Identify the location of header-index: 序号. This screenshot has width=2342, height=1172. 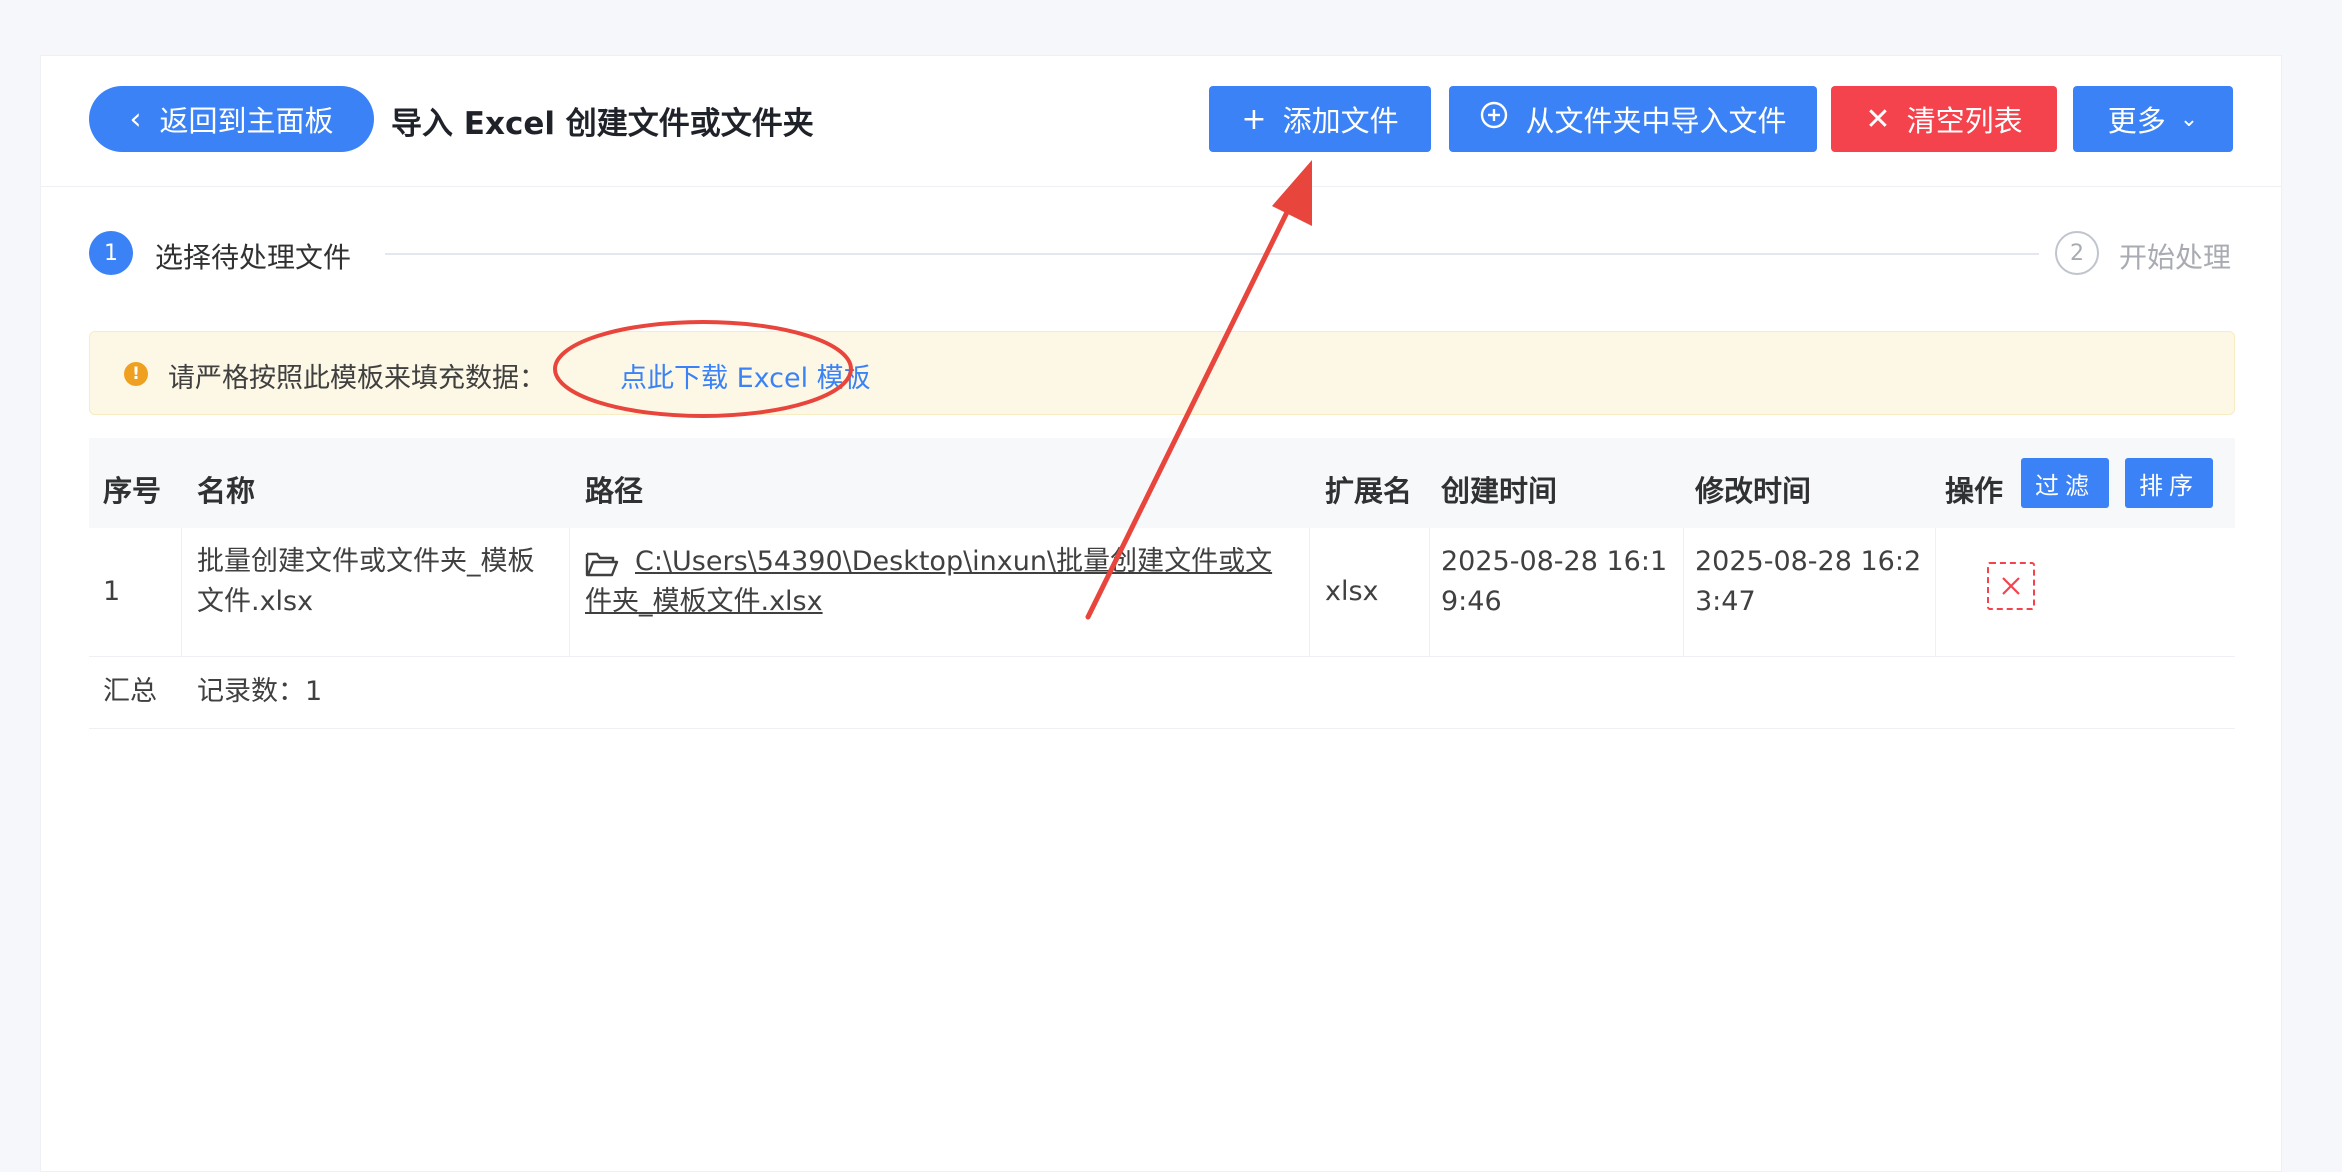
(132, 491).